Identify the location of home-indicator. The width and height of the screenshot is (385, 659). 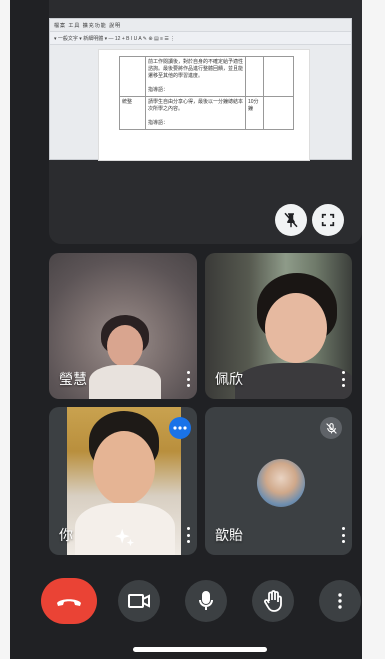
(200, 649).